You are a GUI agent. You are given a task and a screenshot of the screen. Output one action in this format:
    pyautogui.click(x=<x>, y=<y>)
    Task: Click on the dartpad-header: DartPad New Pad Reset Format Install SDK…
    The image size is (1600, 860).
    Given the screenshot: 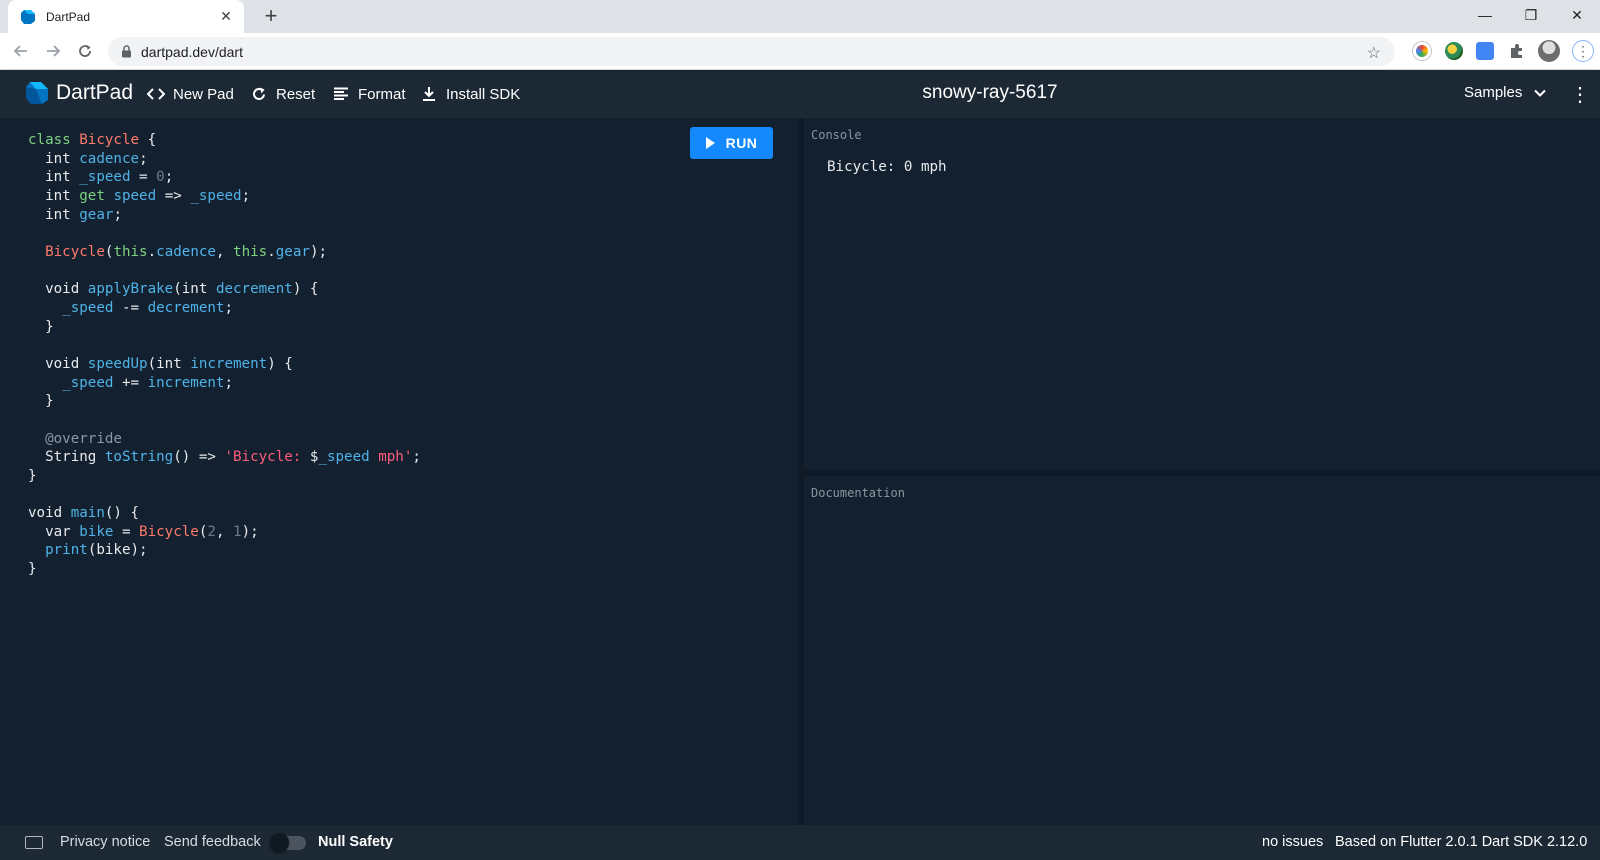 What is the action you would take?
    pyautogui.click(x=800, y=94)
    